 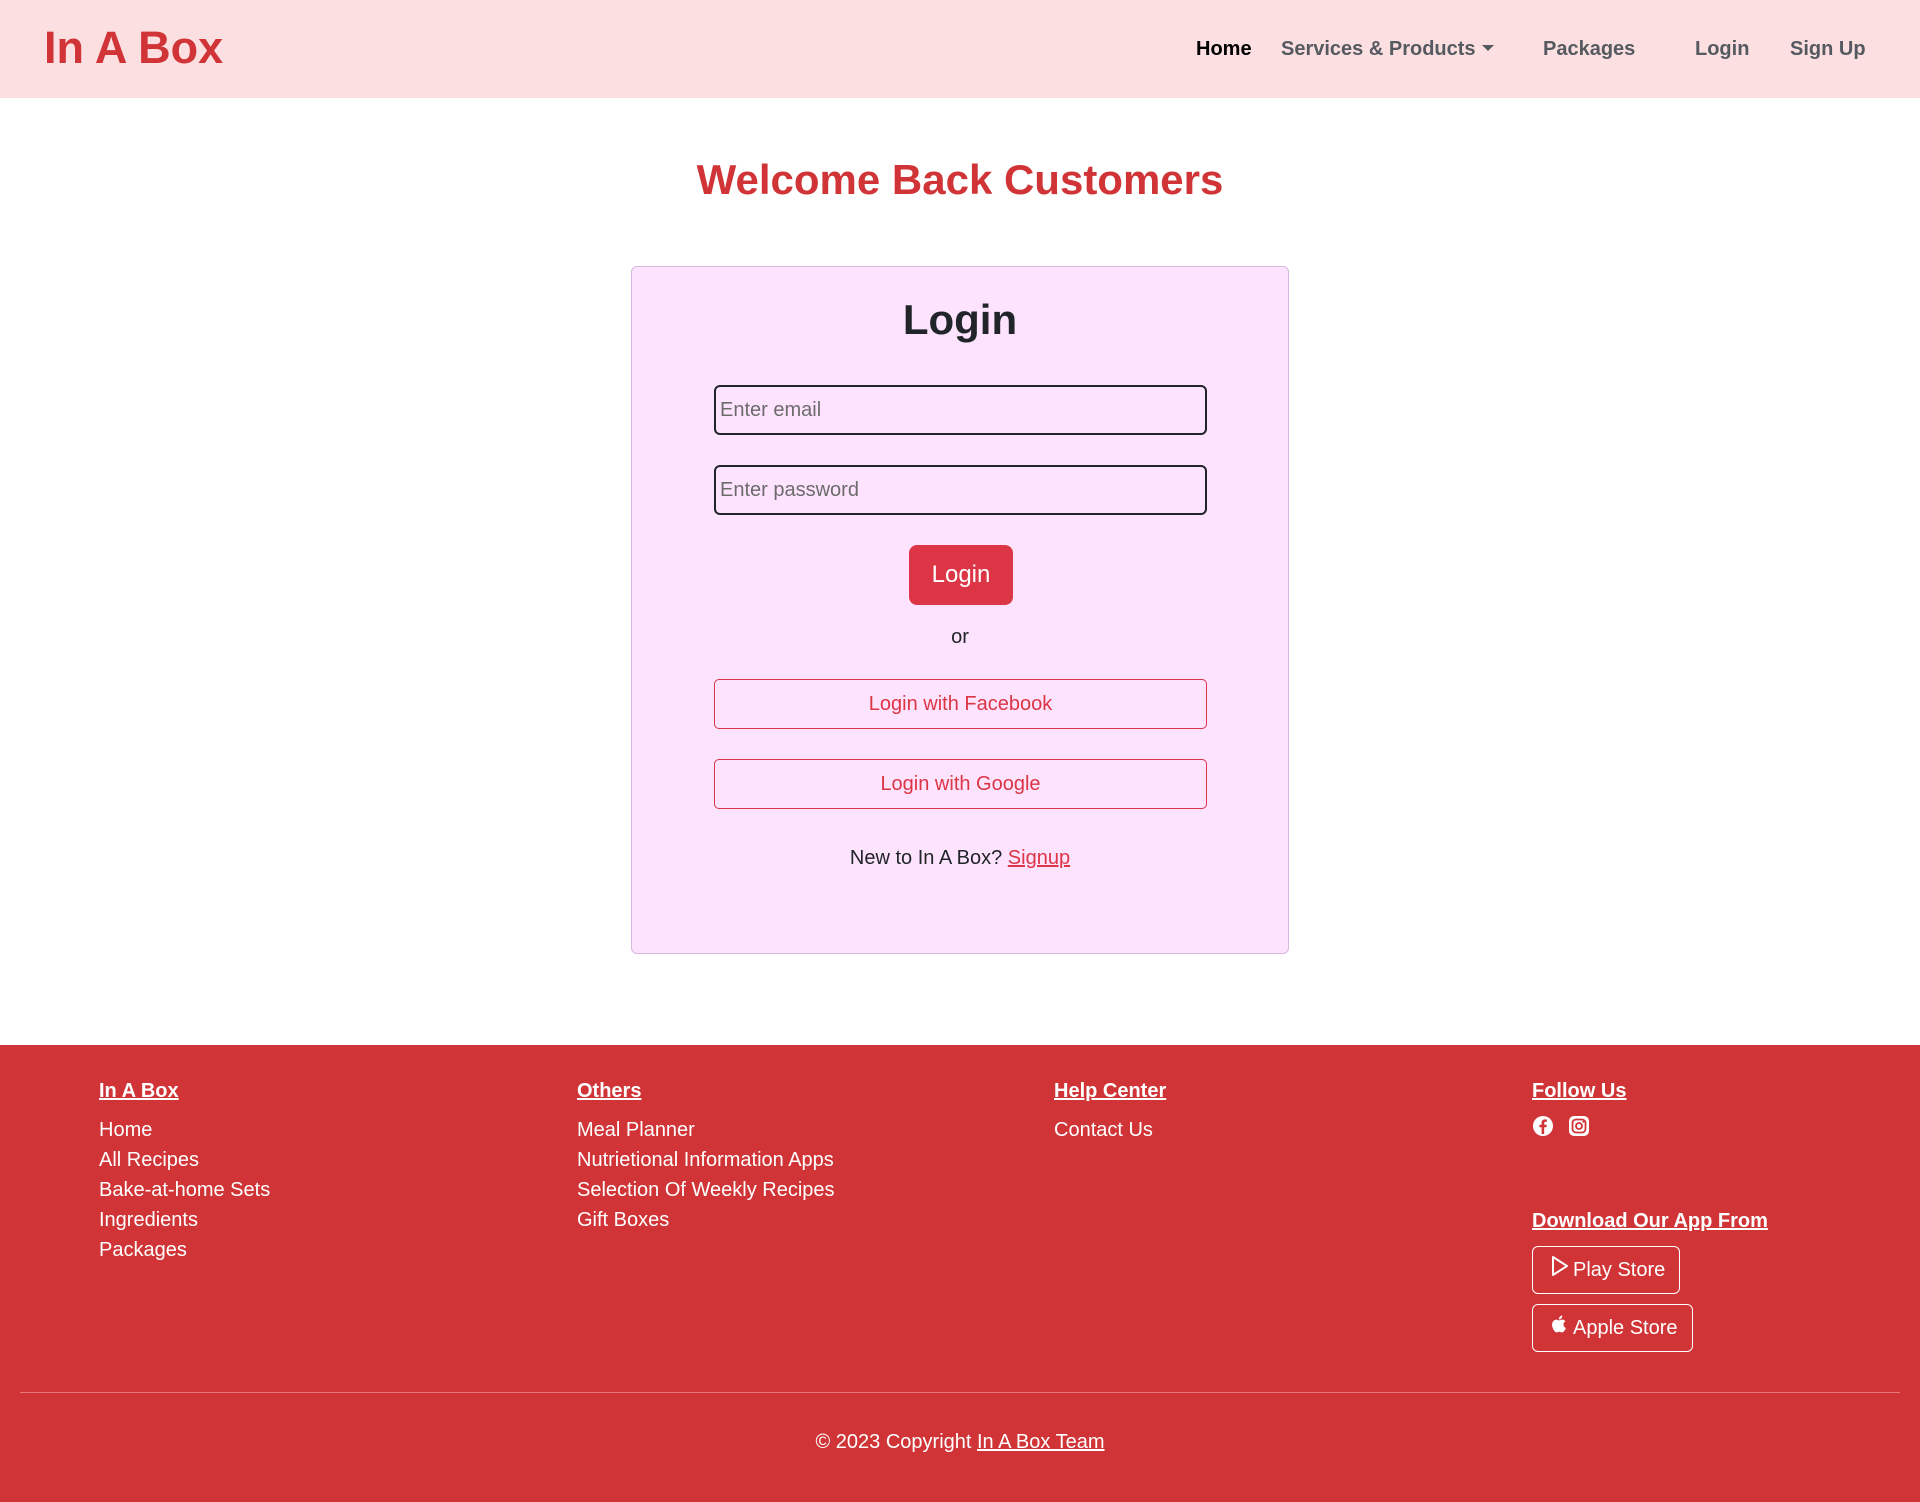 I want to click on nav-home: Home, so click(x=1224, y=49).